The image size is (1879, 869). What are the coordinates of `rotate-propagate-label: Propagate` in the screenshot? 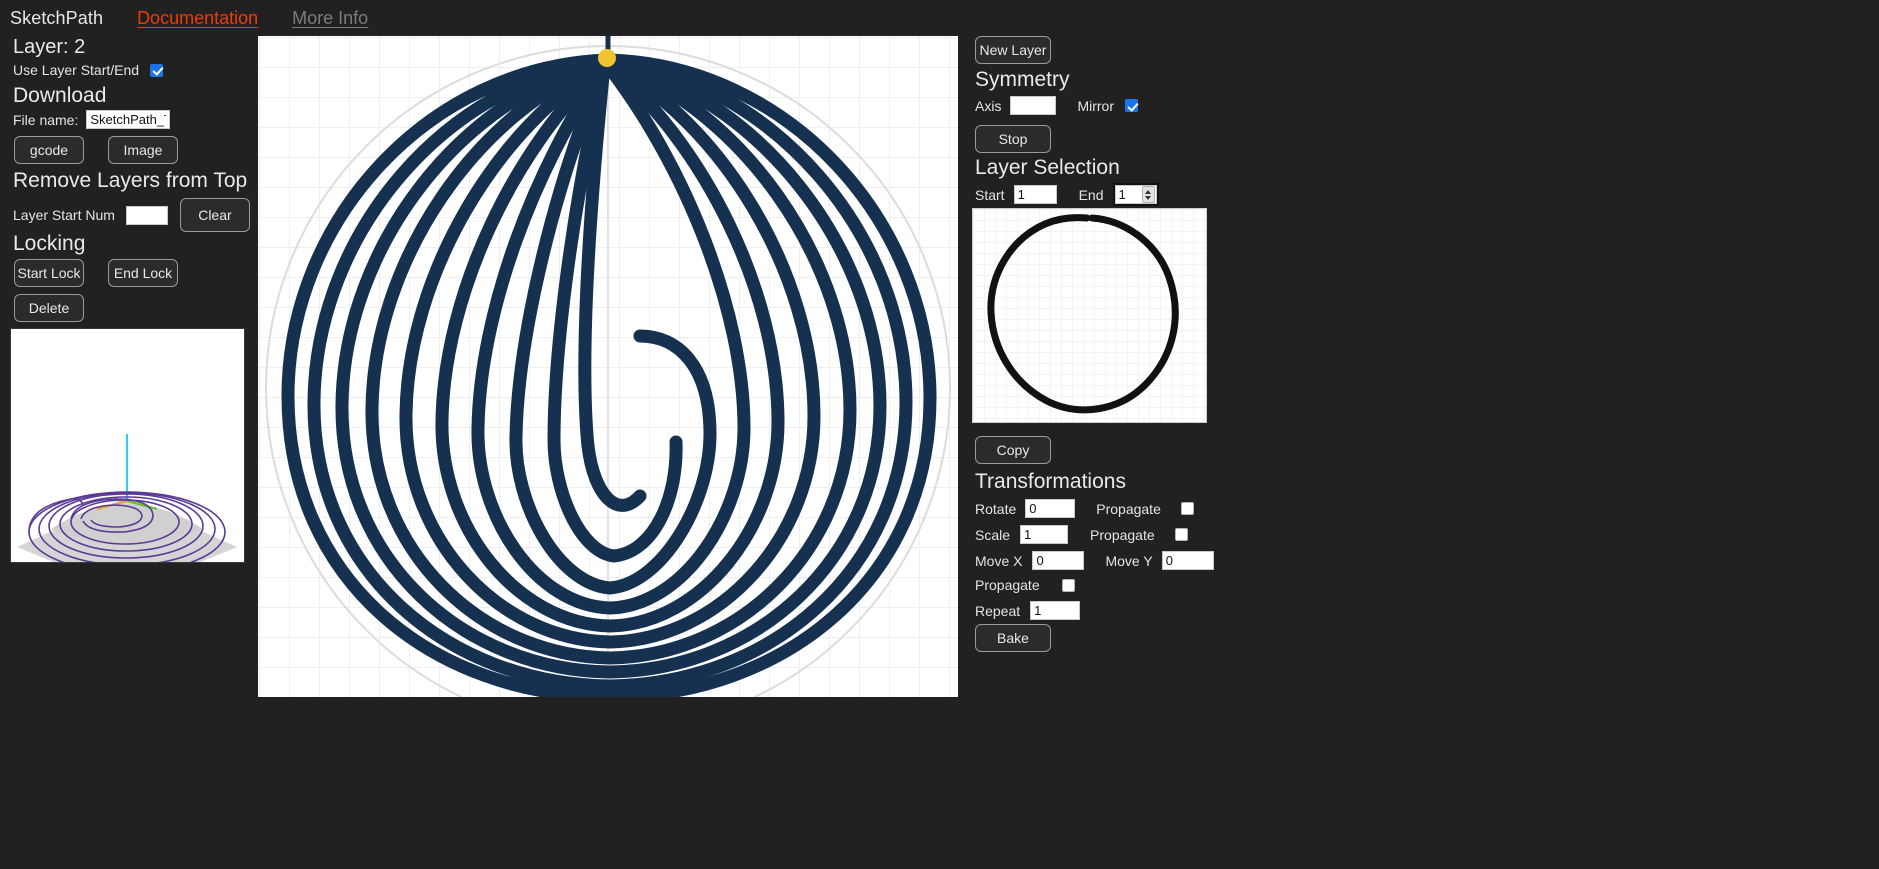 It's located at (1128, 508).